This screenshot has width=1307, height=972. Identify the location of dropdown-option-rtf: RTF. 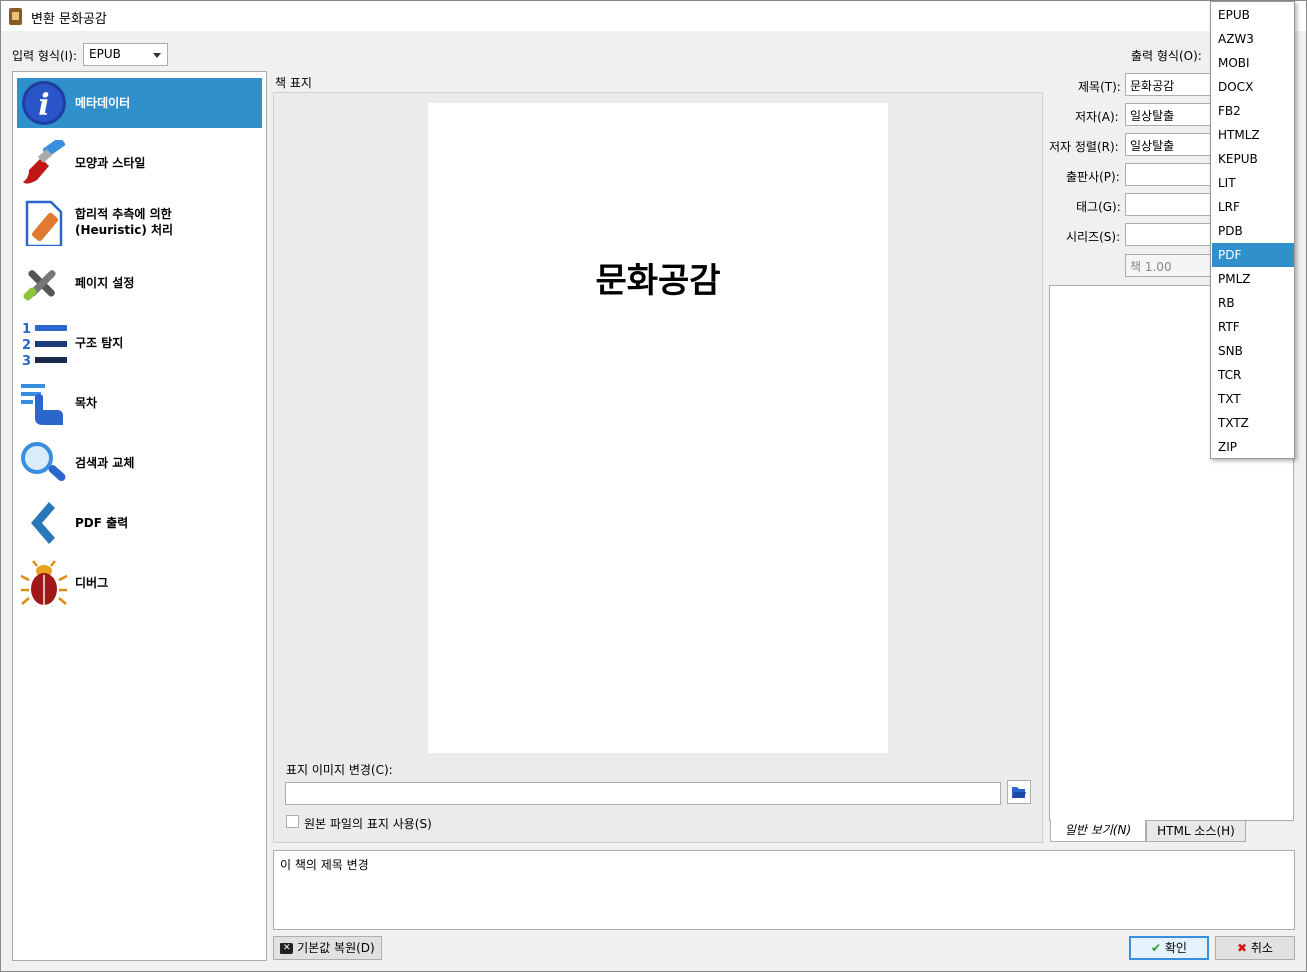
(1253, 327).